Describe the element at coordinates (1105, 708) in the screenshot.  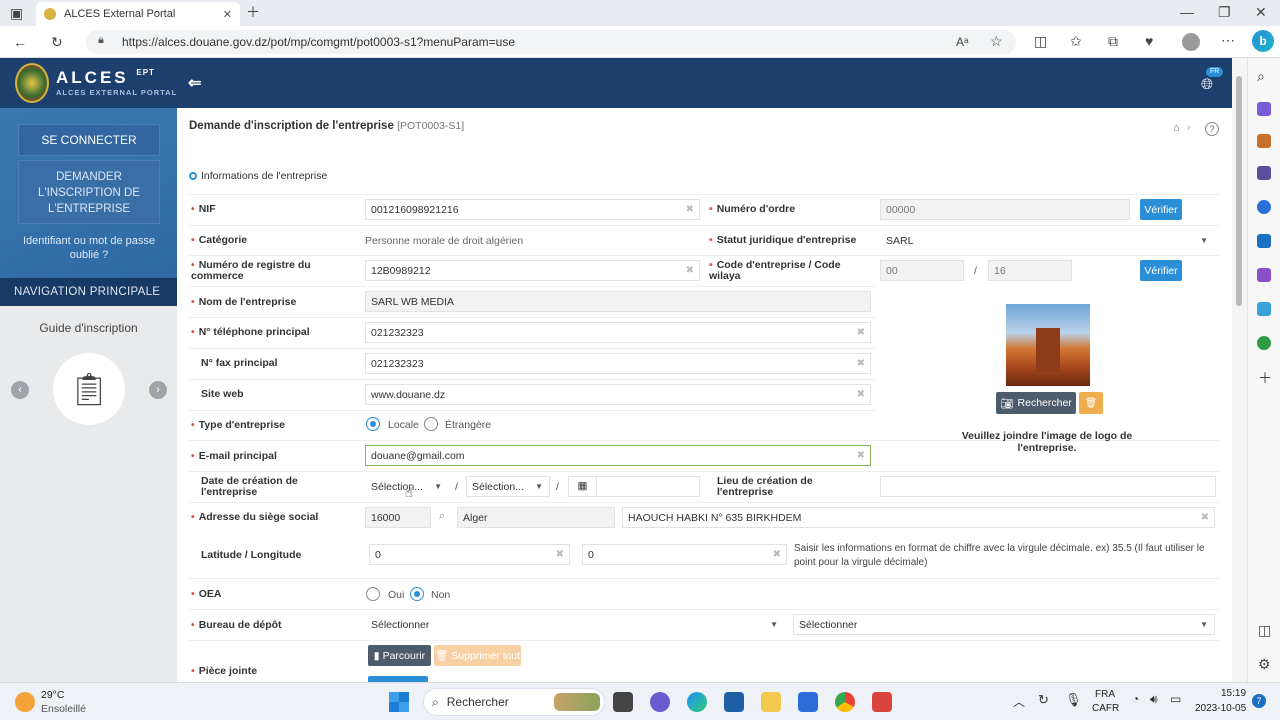
I see `keyboard-lang-bottom: CAFR` at that location.